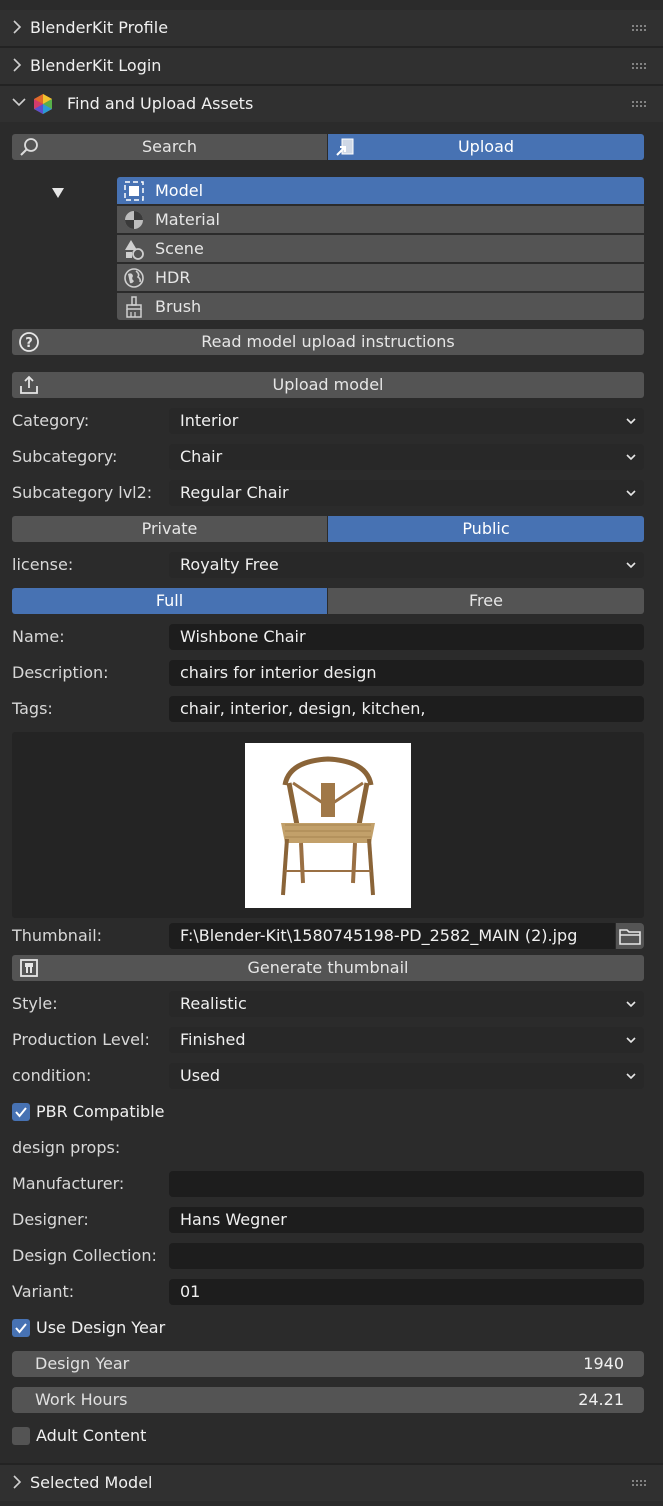  I want to click on button-label: Read model upload instructions, so click(328, 341).